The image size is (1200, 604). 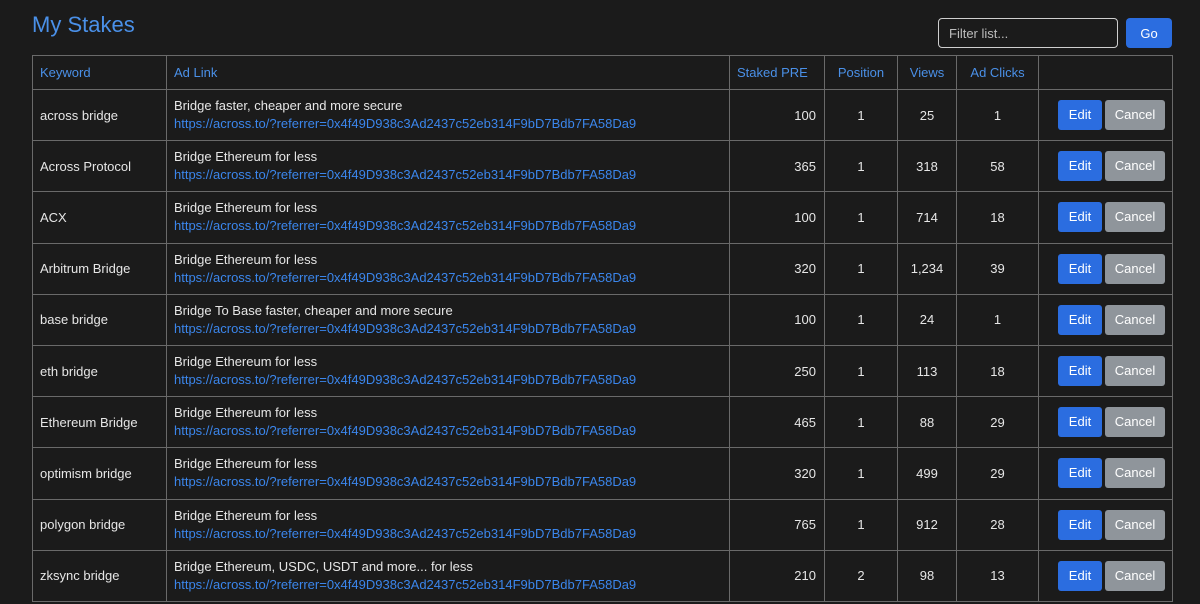 What do you see at coordinates (927, 217) in the screenshot?
I see `views-cell: 714` at bounding box center [927, 217].